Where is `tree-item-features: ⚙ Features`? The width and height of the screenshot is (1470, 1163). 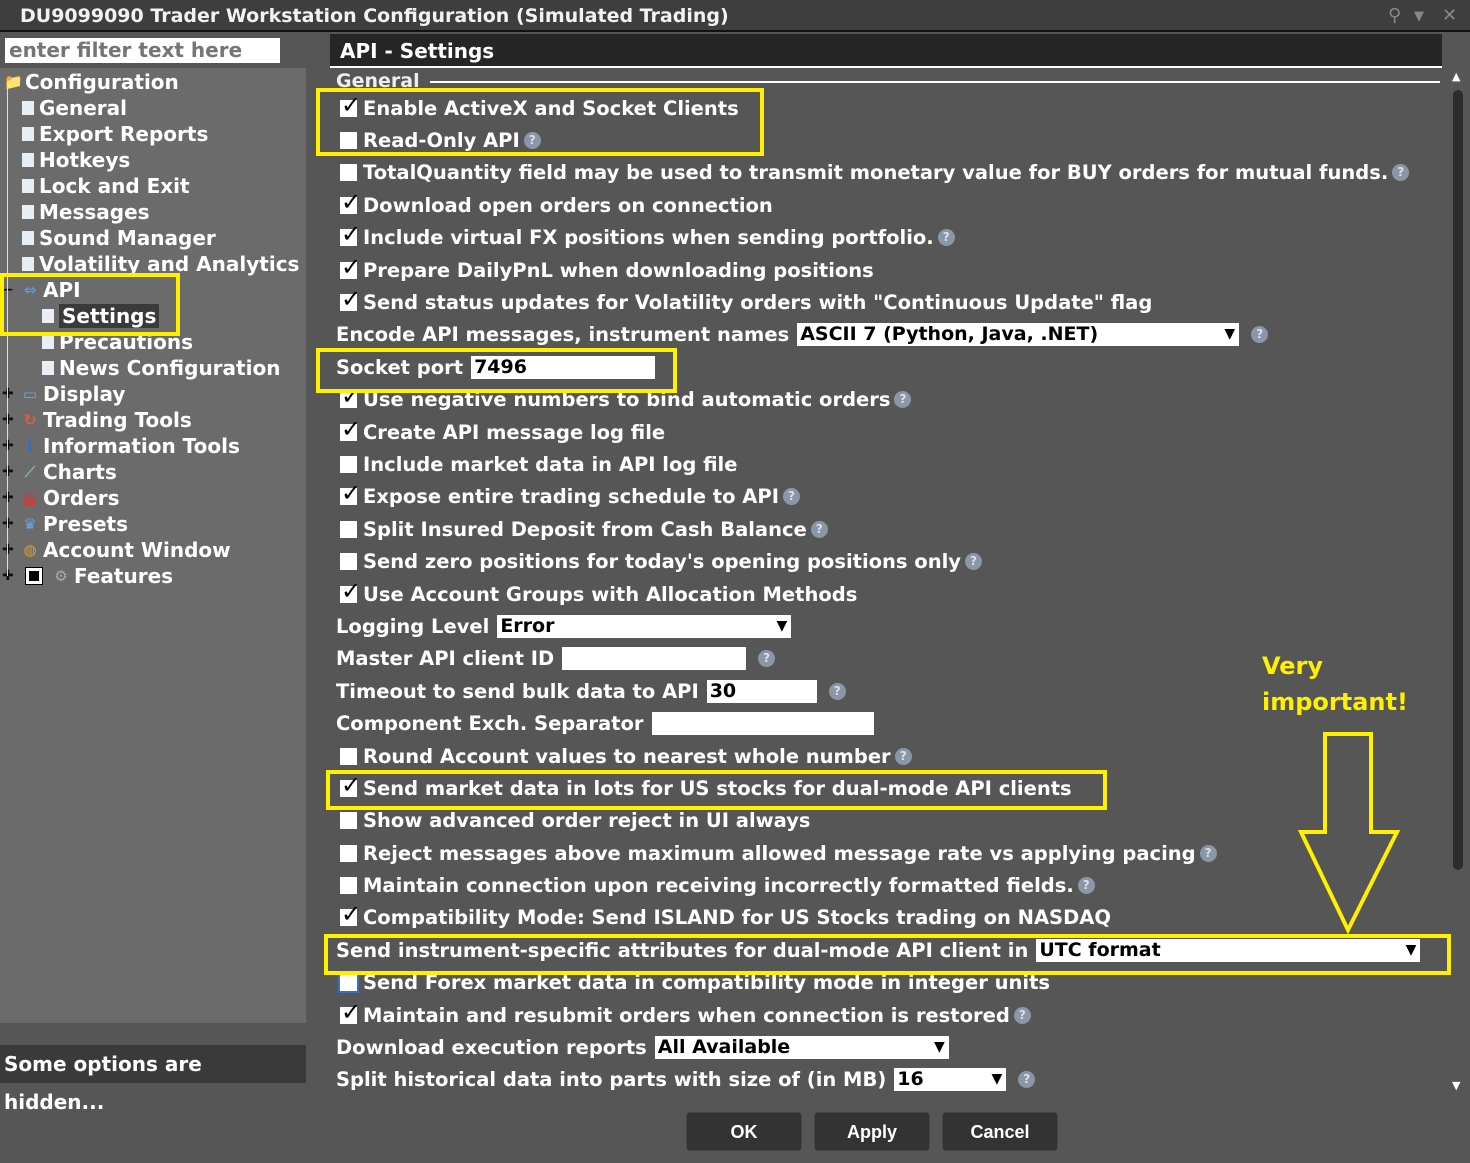 tree-item-features: ⚙ Features is located at coordinates (99, 576).